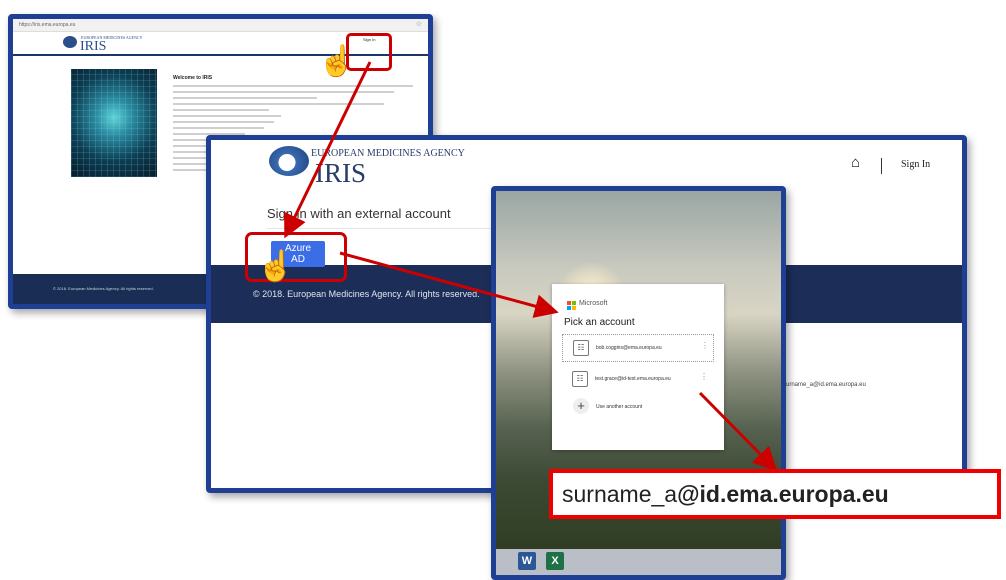  Describe the element at coordinates (449, 284) in the screenshot. I see `arrow-azure-to-picker` at that location.